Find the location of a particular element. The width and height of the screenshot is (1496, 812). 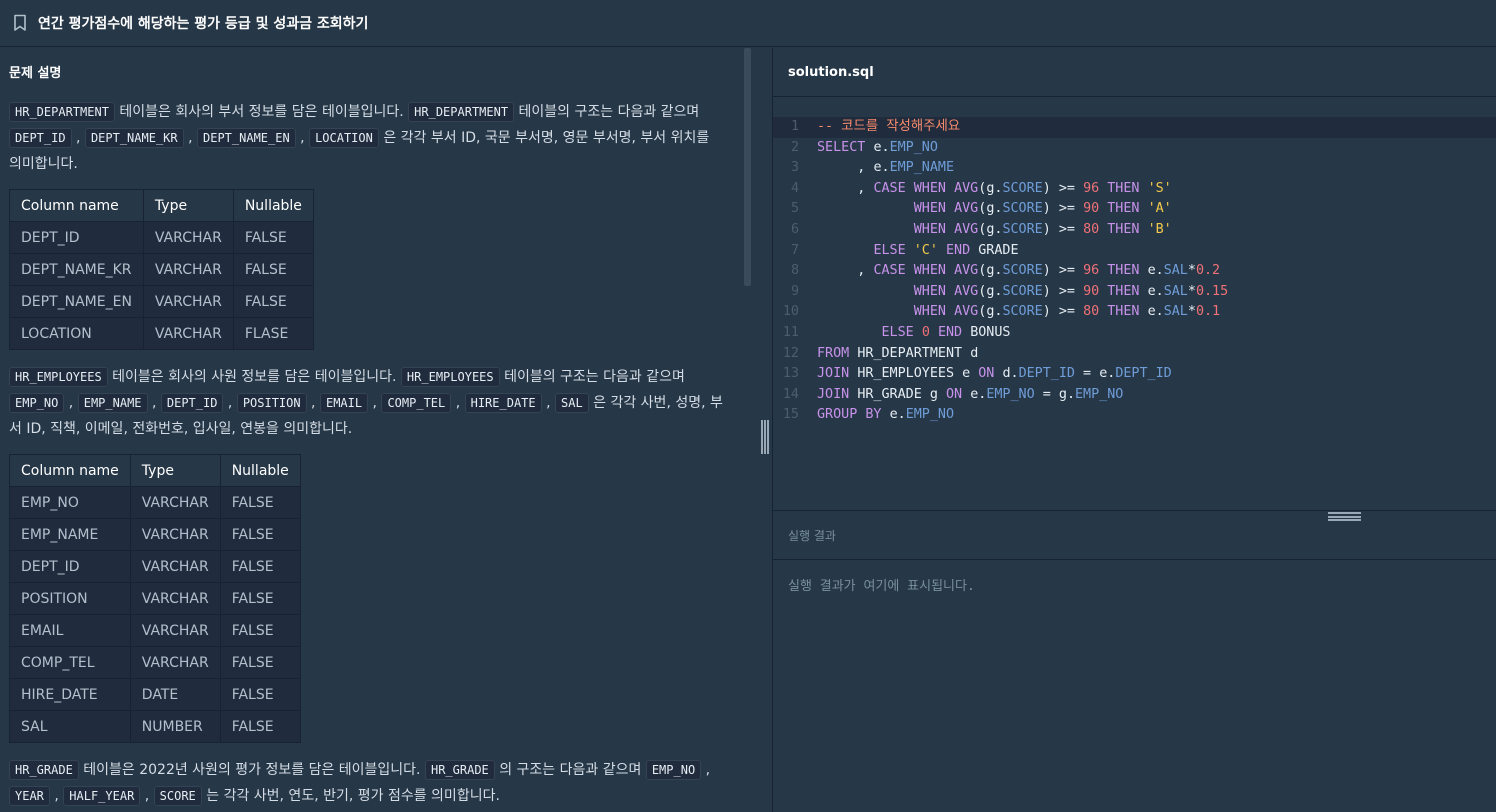

table-row: LOCATION VARCHAR FLASE is located at coordinates (161, 333).